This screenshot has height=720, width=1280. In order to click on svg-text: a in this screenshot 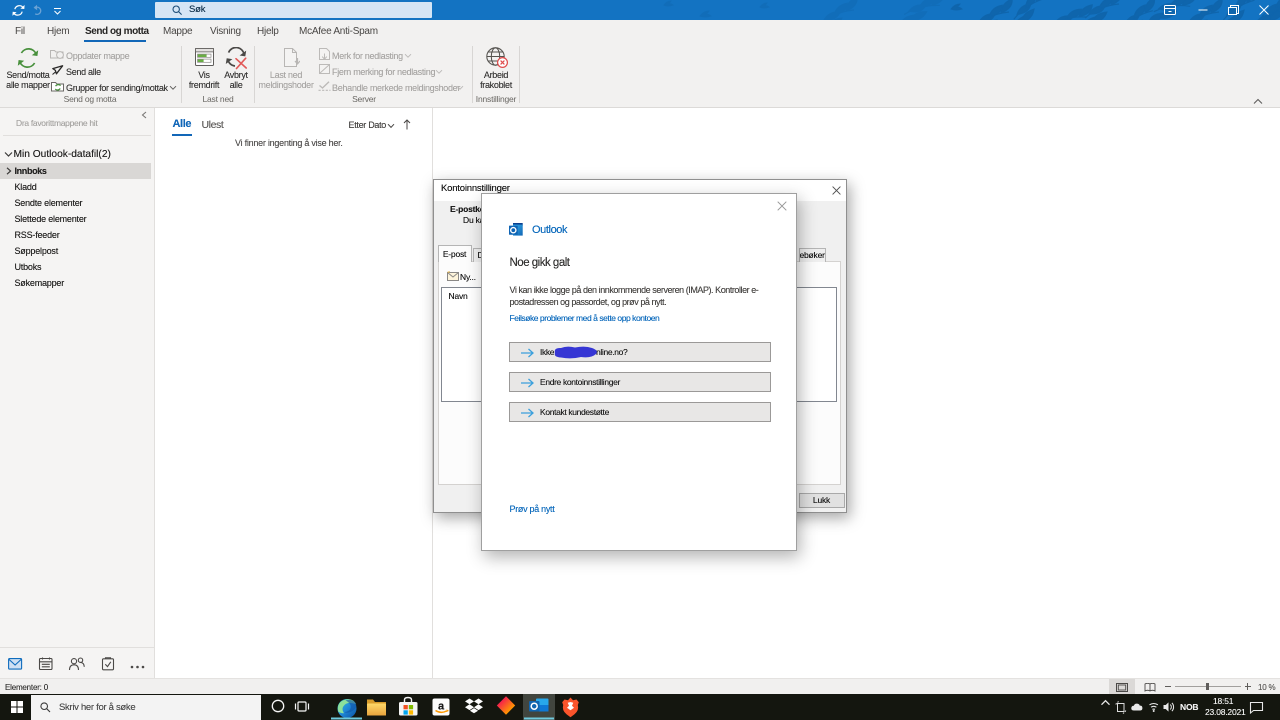, I will do `click(441, 707)`.